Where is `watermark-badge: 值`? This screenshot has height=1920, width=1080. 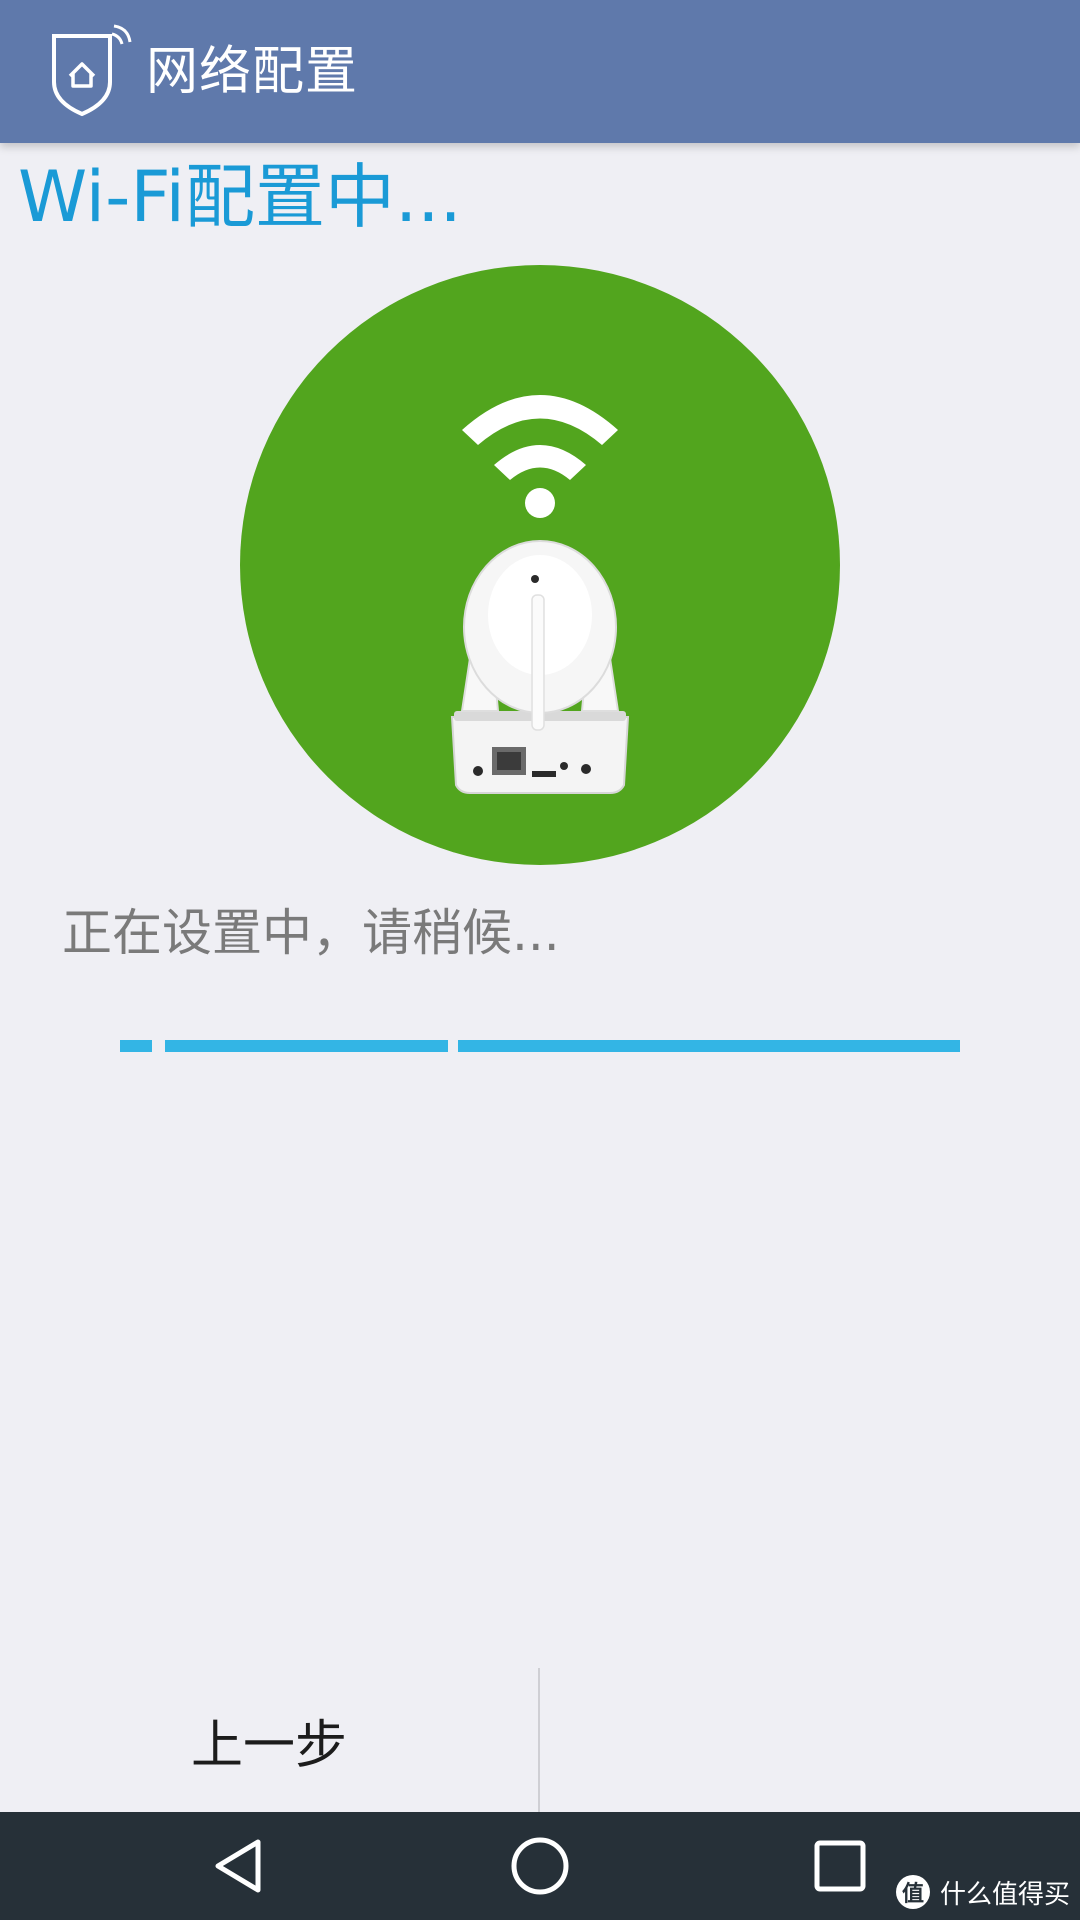
watermark-badge: 值 is located at coordinates (912, 1892).